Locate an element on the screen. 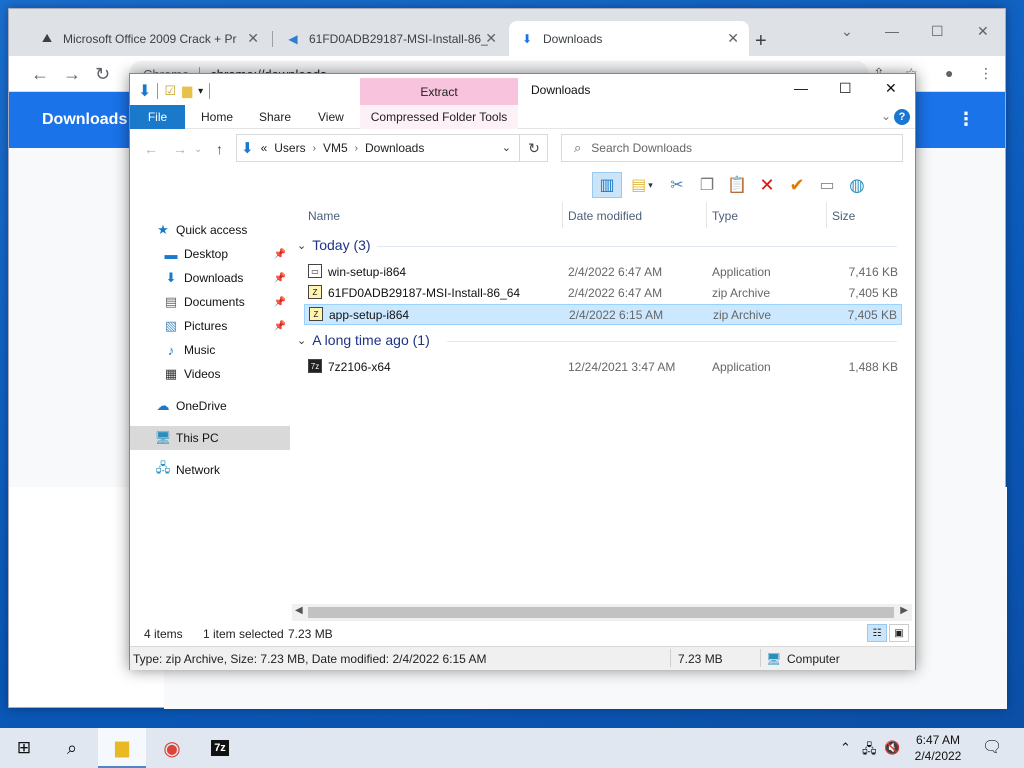  tab-home: Home is located at coordinates (217, 117).